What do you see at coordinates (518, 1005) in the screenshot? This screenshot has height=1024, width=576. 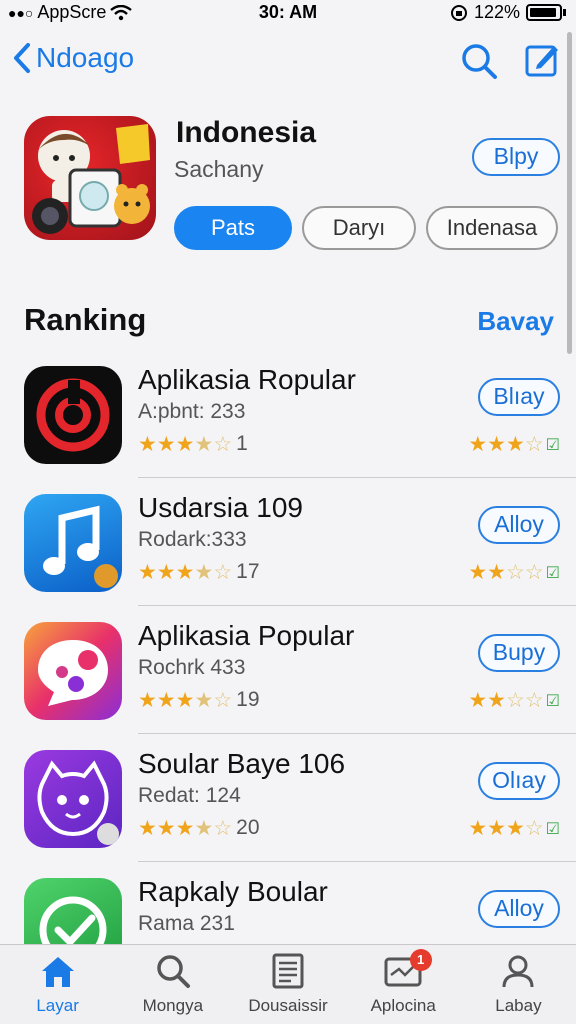 I see `tab-label: Labay` at bounding box center [518, 1005].